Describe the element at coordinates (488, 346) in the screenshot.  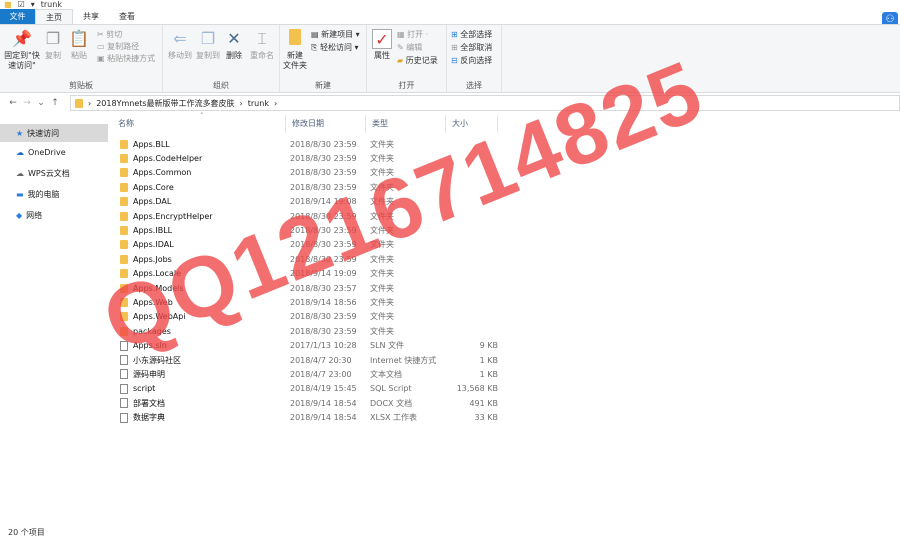
I see `file-size: 9 KB` at that location.